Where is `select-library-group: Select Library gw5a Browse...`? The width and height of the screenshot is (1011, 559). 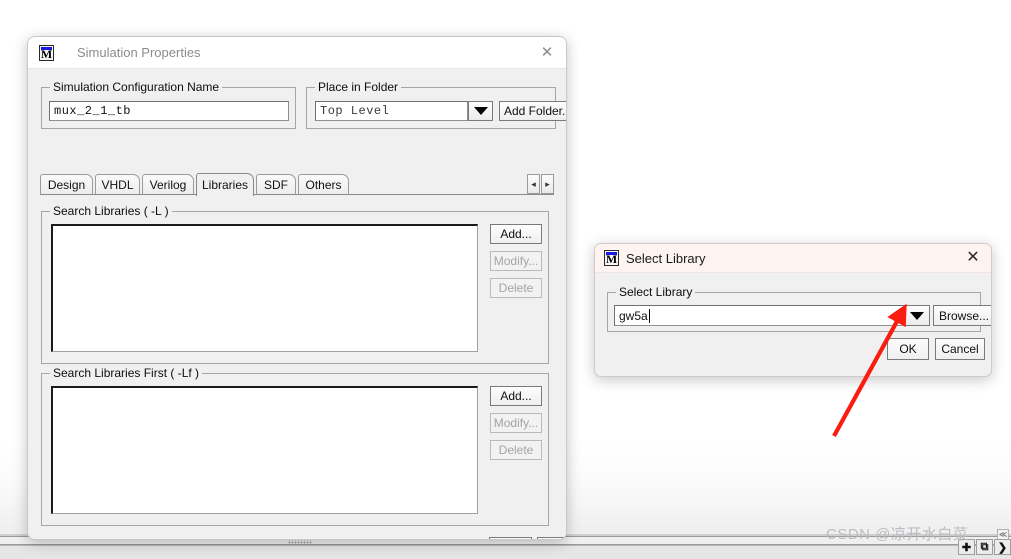
select-library-group: Select Library gw5a Browse... is located at coordinates (799, 308).